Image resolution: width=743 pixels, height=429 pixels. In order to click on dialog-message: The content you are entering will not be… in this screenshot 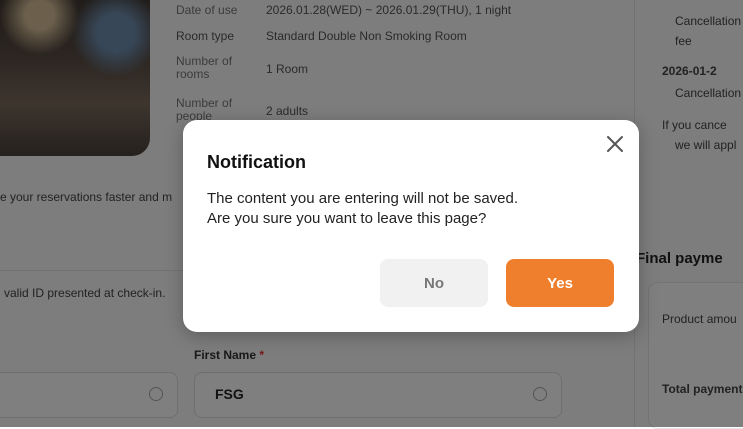, I will do `click(407, 209)`.